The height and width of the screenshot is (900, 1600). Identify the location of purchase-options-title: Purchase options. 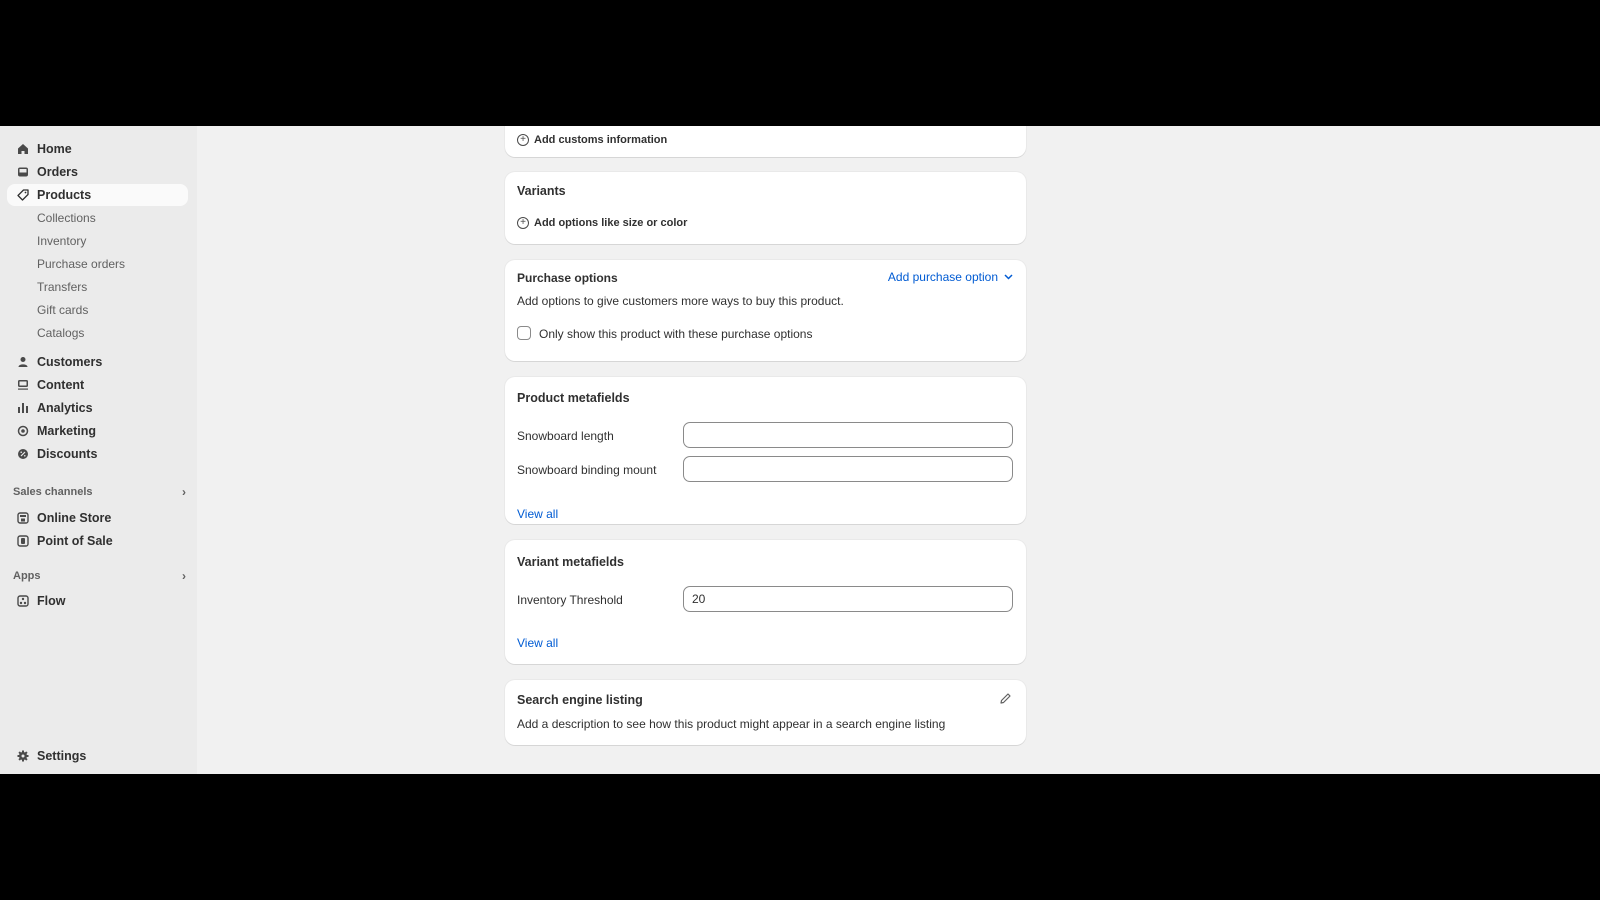
(567, 278).